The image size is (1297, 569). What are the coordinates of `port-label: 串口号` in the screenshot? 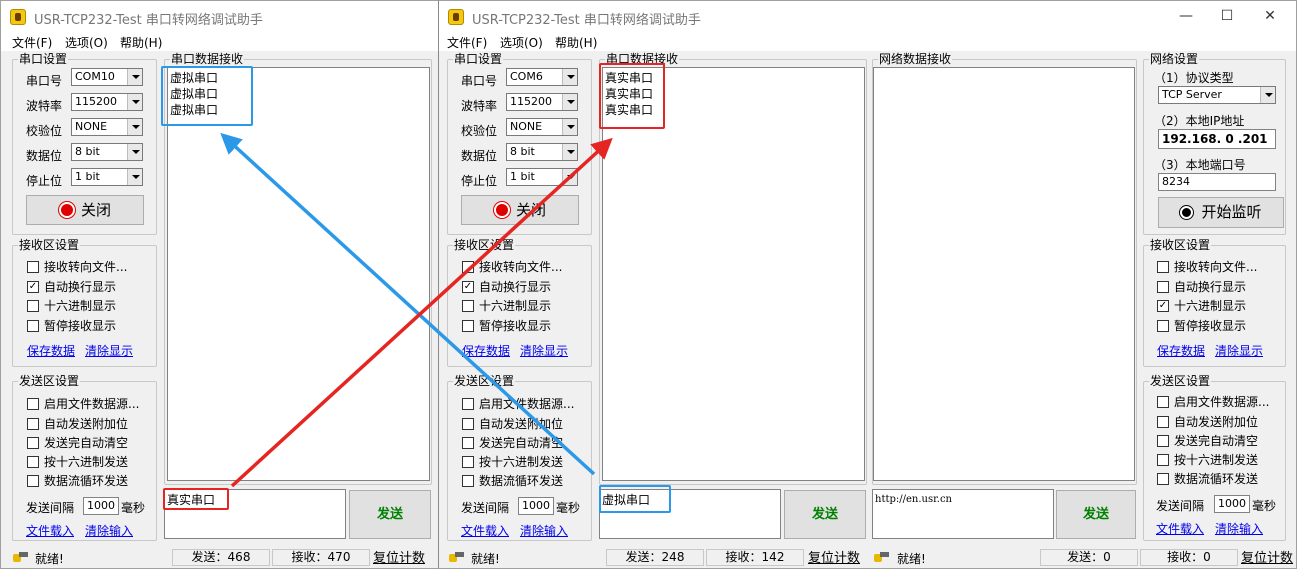 It's located at (44, 81).